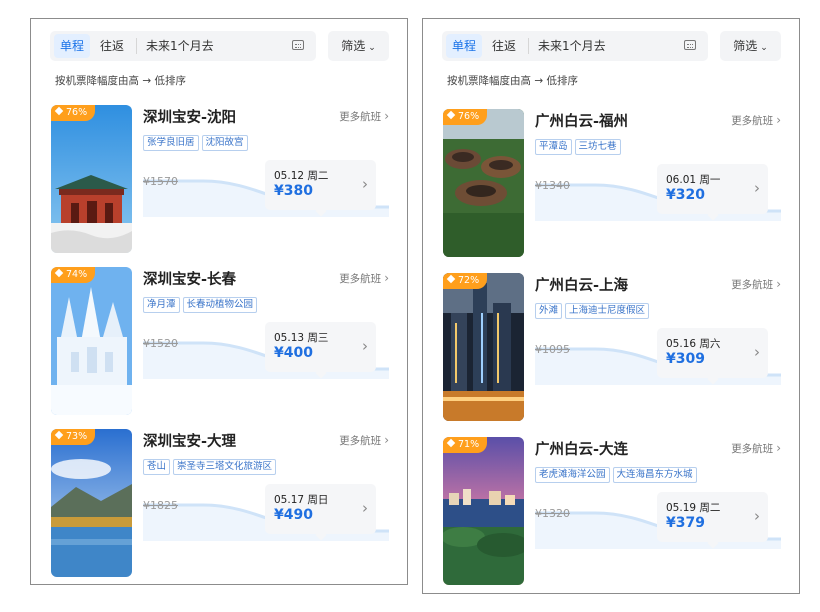 This screenshot has height=612, width=820. What do you see at coordinates (469, 444) in the screenshot?
I see `discount-value: 71%` at bounding box center [469, 444].